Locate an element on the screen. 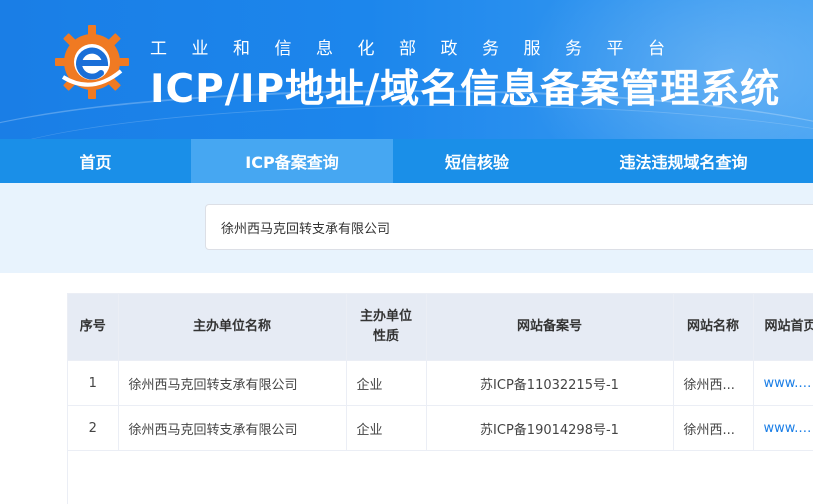  nav-item-icp-query: ICP备案查询 is located at coordinates (292, 161).